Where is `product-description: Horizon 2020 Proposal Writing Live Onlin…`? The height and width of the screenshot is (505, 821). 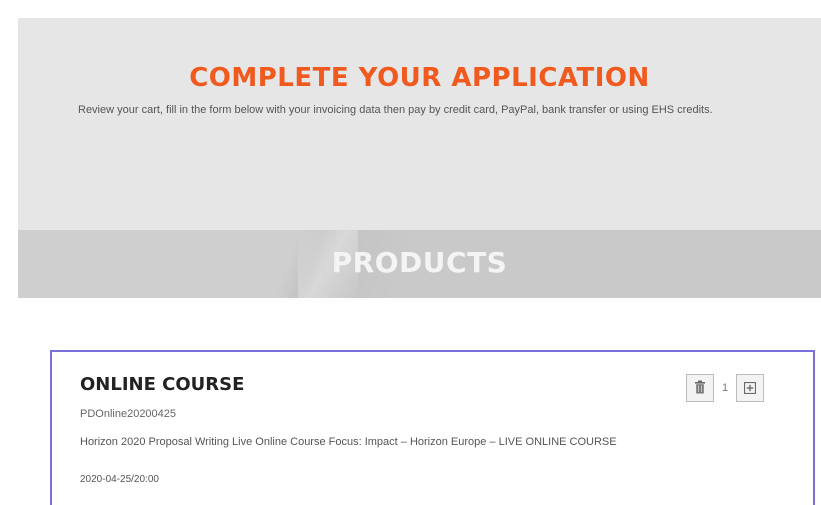
product-description: Horizon 2020 Proposal Writing Live Onlin… is located at coordinates (348, 442).